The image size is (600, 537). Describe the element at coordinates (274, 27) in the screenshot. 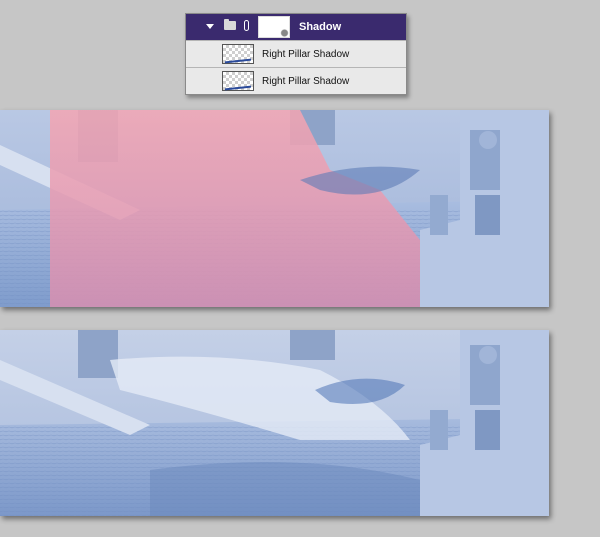

I see `mask-thumbnail` at that location.